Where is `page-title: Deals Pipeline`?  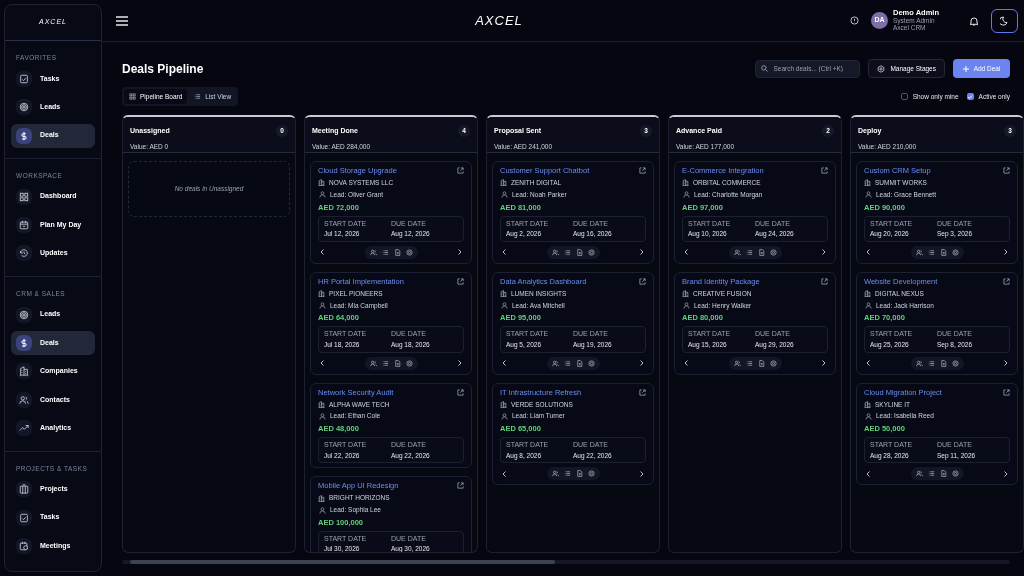
page-title: Deals Pipeline is located at coordinates (163, 69).